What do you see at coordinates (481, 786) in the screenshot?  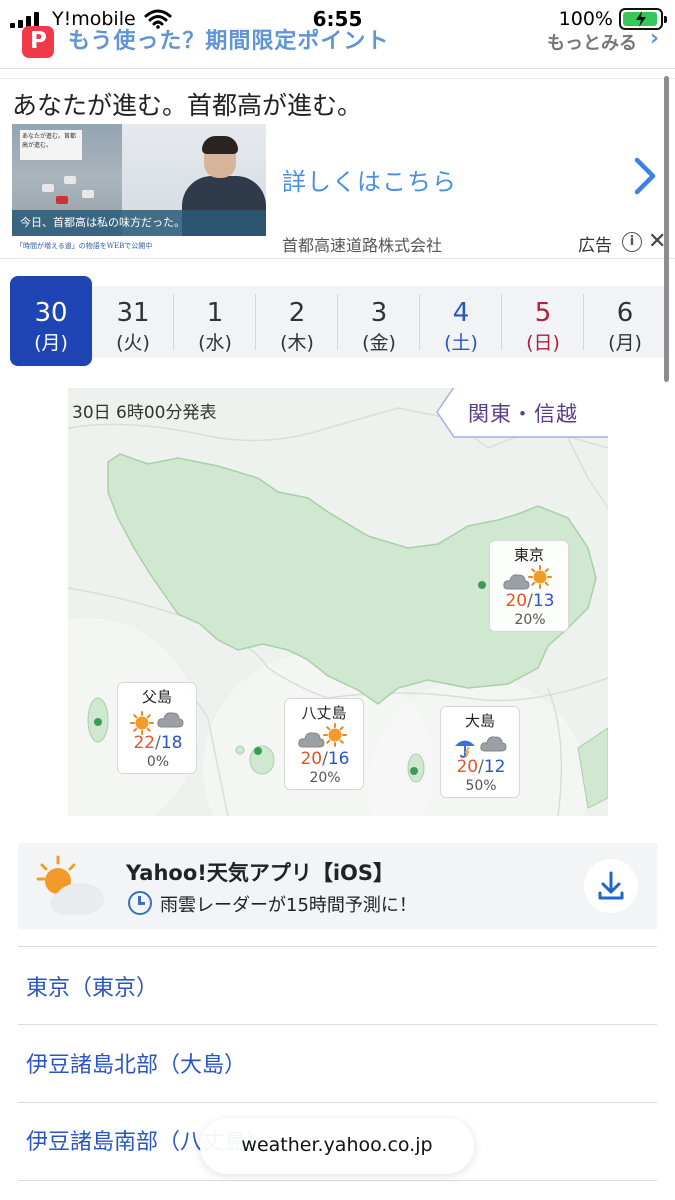 I see `precip-chance: 50%` at bounding box center [481, 786].